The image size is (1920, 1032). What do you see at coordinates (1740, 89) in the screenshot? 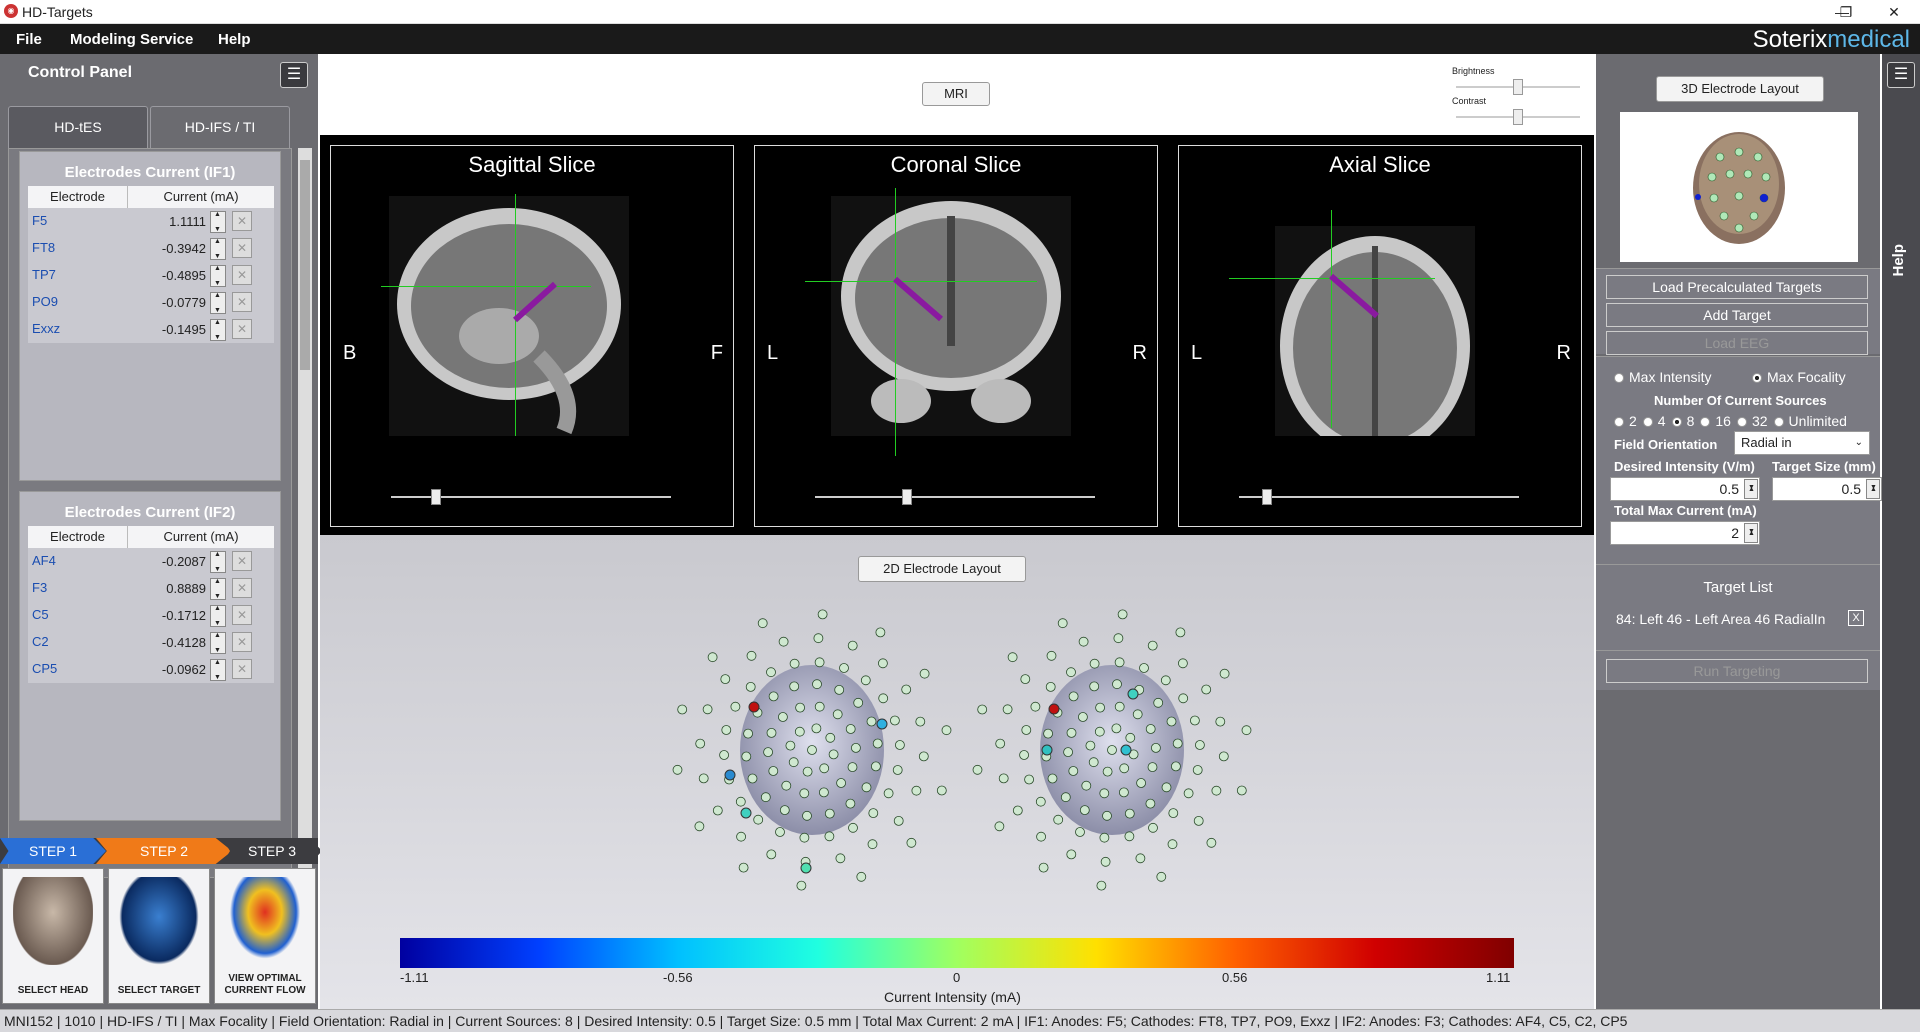
I see `layout-3d-button: 3D Electrode Layout` at bounding box center [1740, 89].